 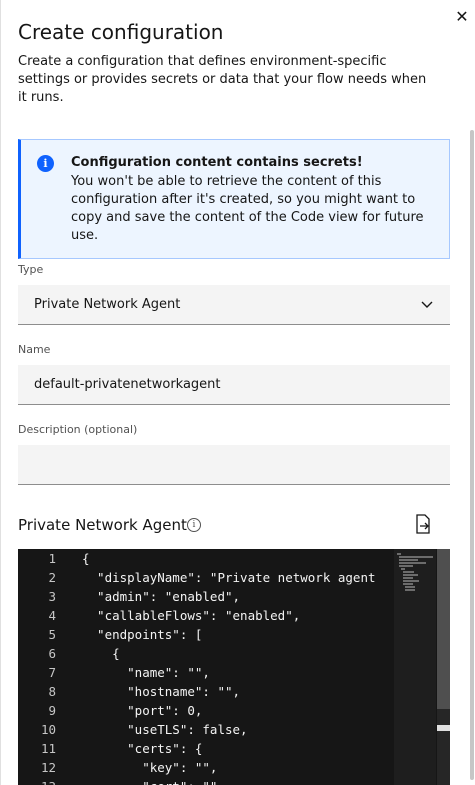 What do you see at coordinates (142, 634) in the screenshot?
I see `code-line: "endpoints": [` at bounding box center [142, 634].